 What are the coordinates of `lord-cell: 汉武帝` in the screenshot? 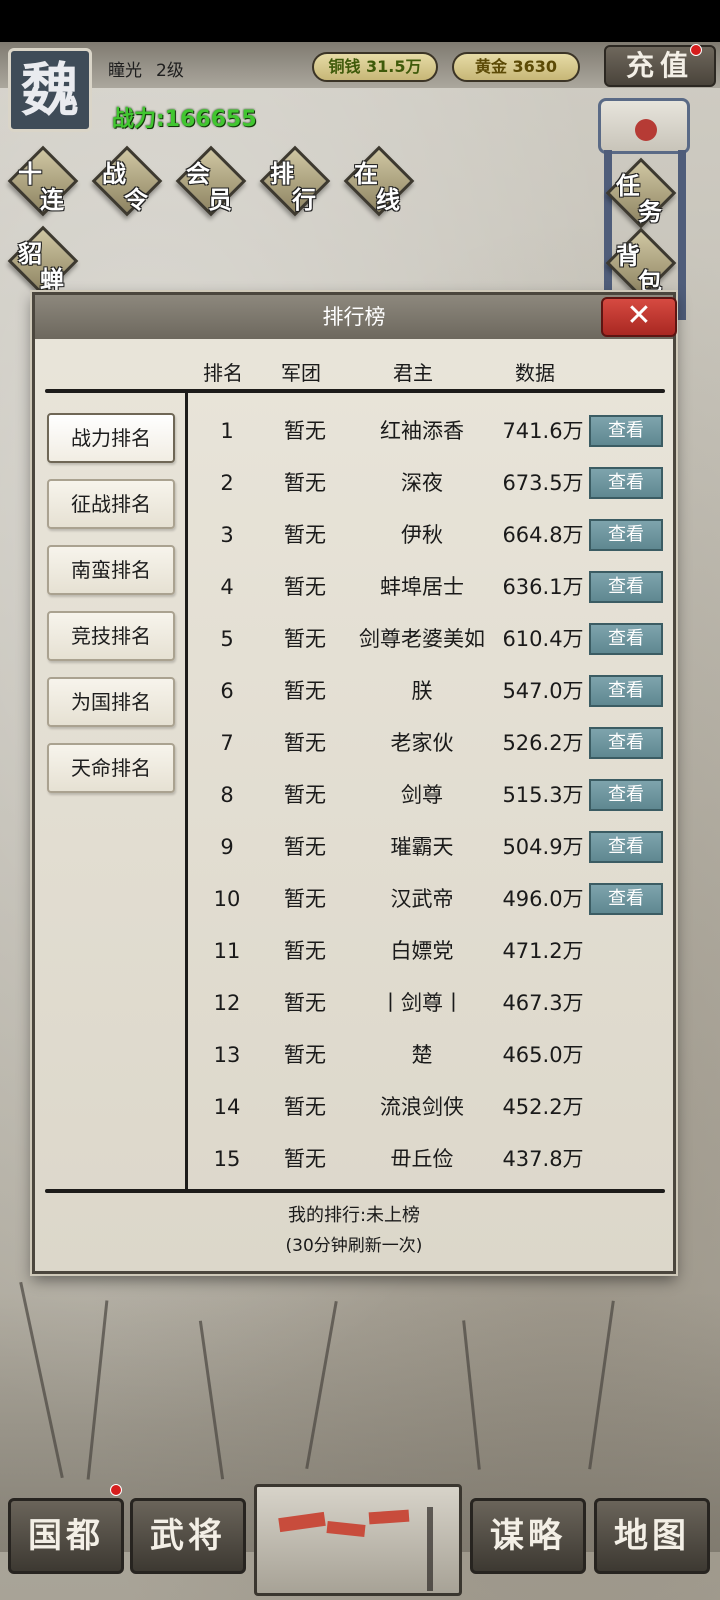 It's located at (422, 899).